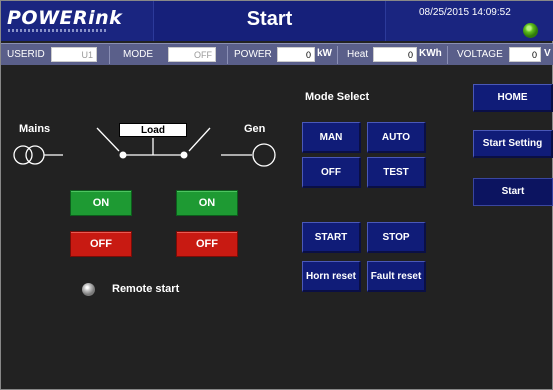 This screenshot has width=553, height=390. I want to click on userid-field: U1, so click(74, 54).